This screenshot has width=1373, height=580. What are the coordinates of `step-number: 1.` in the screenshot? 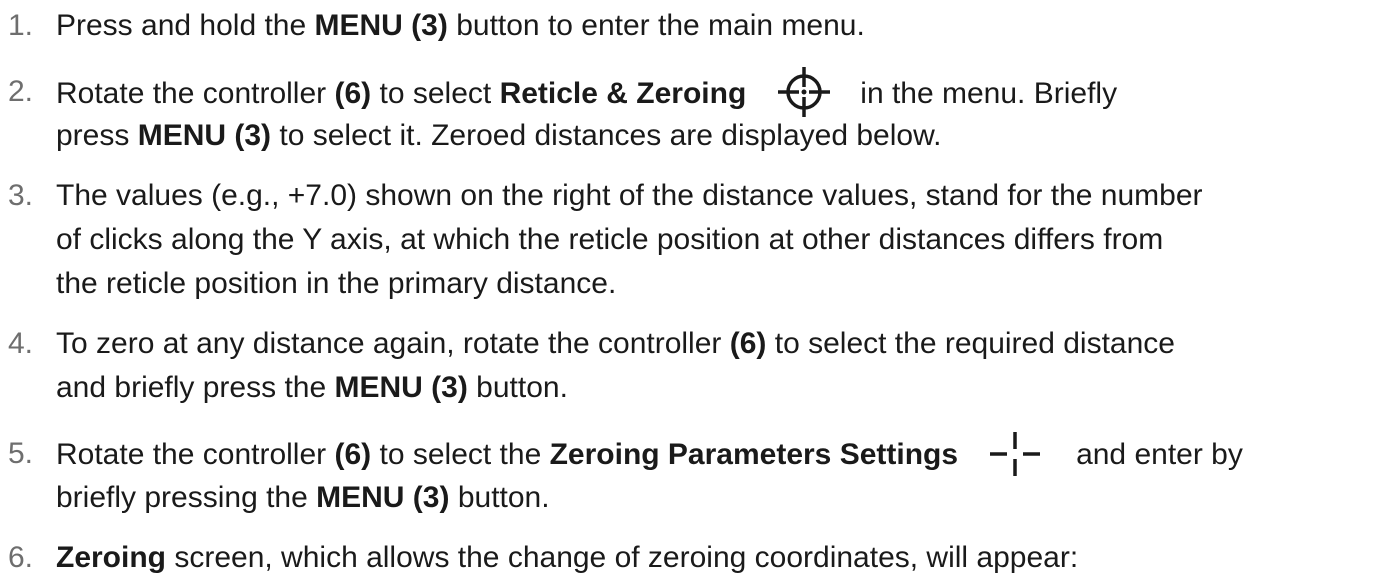 It's located at (21, 25).